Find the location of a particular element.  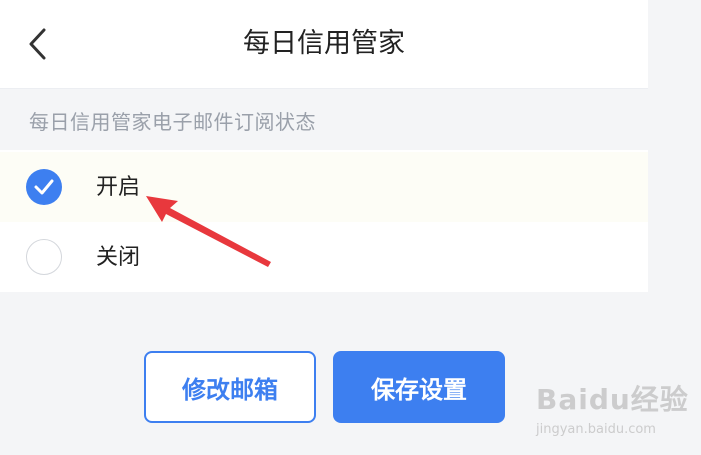

save-settings-button: 保存设置 is located at coordinates (419, 387).